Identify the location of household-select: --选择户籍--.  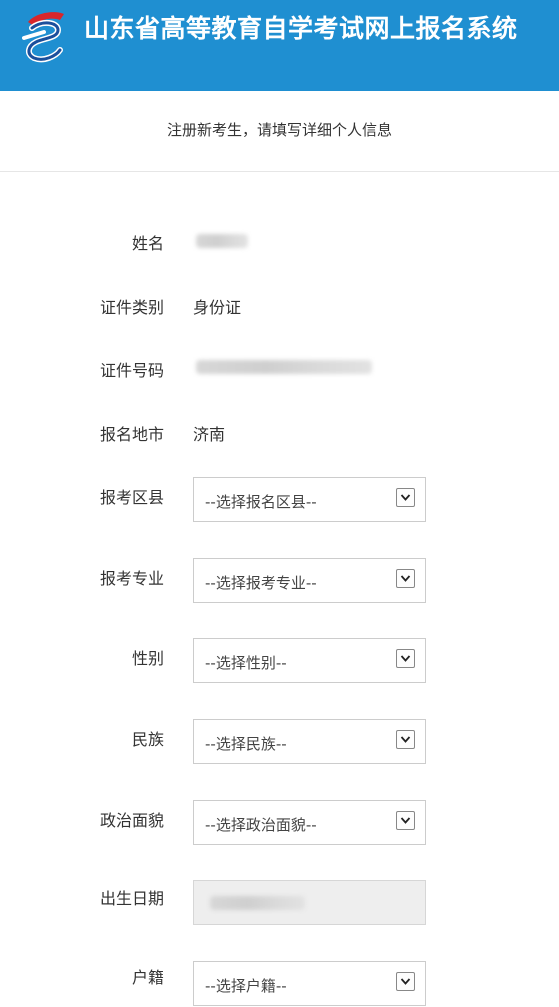
(309, 983).